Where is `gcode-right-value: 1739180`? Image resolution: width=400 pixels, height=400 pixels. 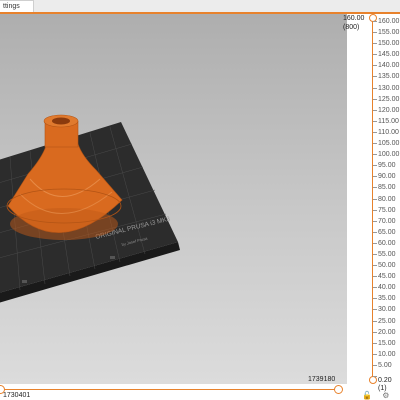 gcode-right-value: 1739180 is located at coordinates (322, 379).